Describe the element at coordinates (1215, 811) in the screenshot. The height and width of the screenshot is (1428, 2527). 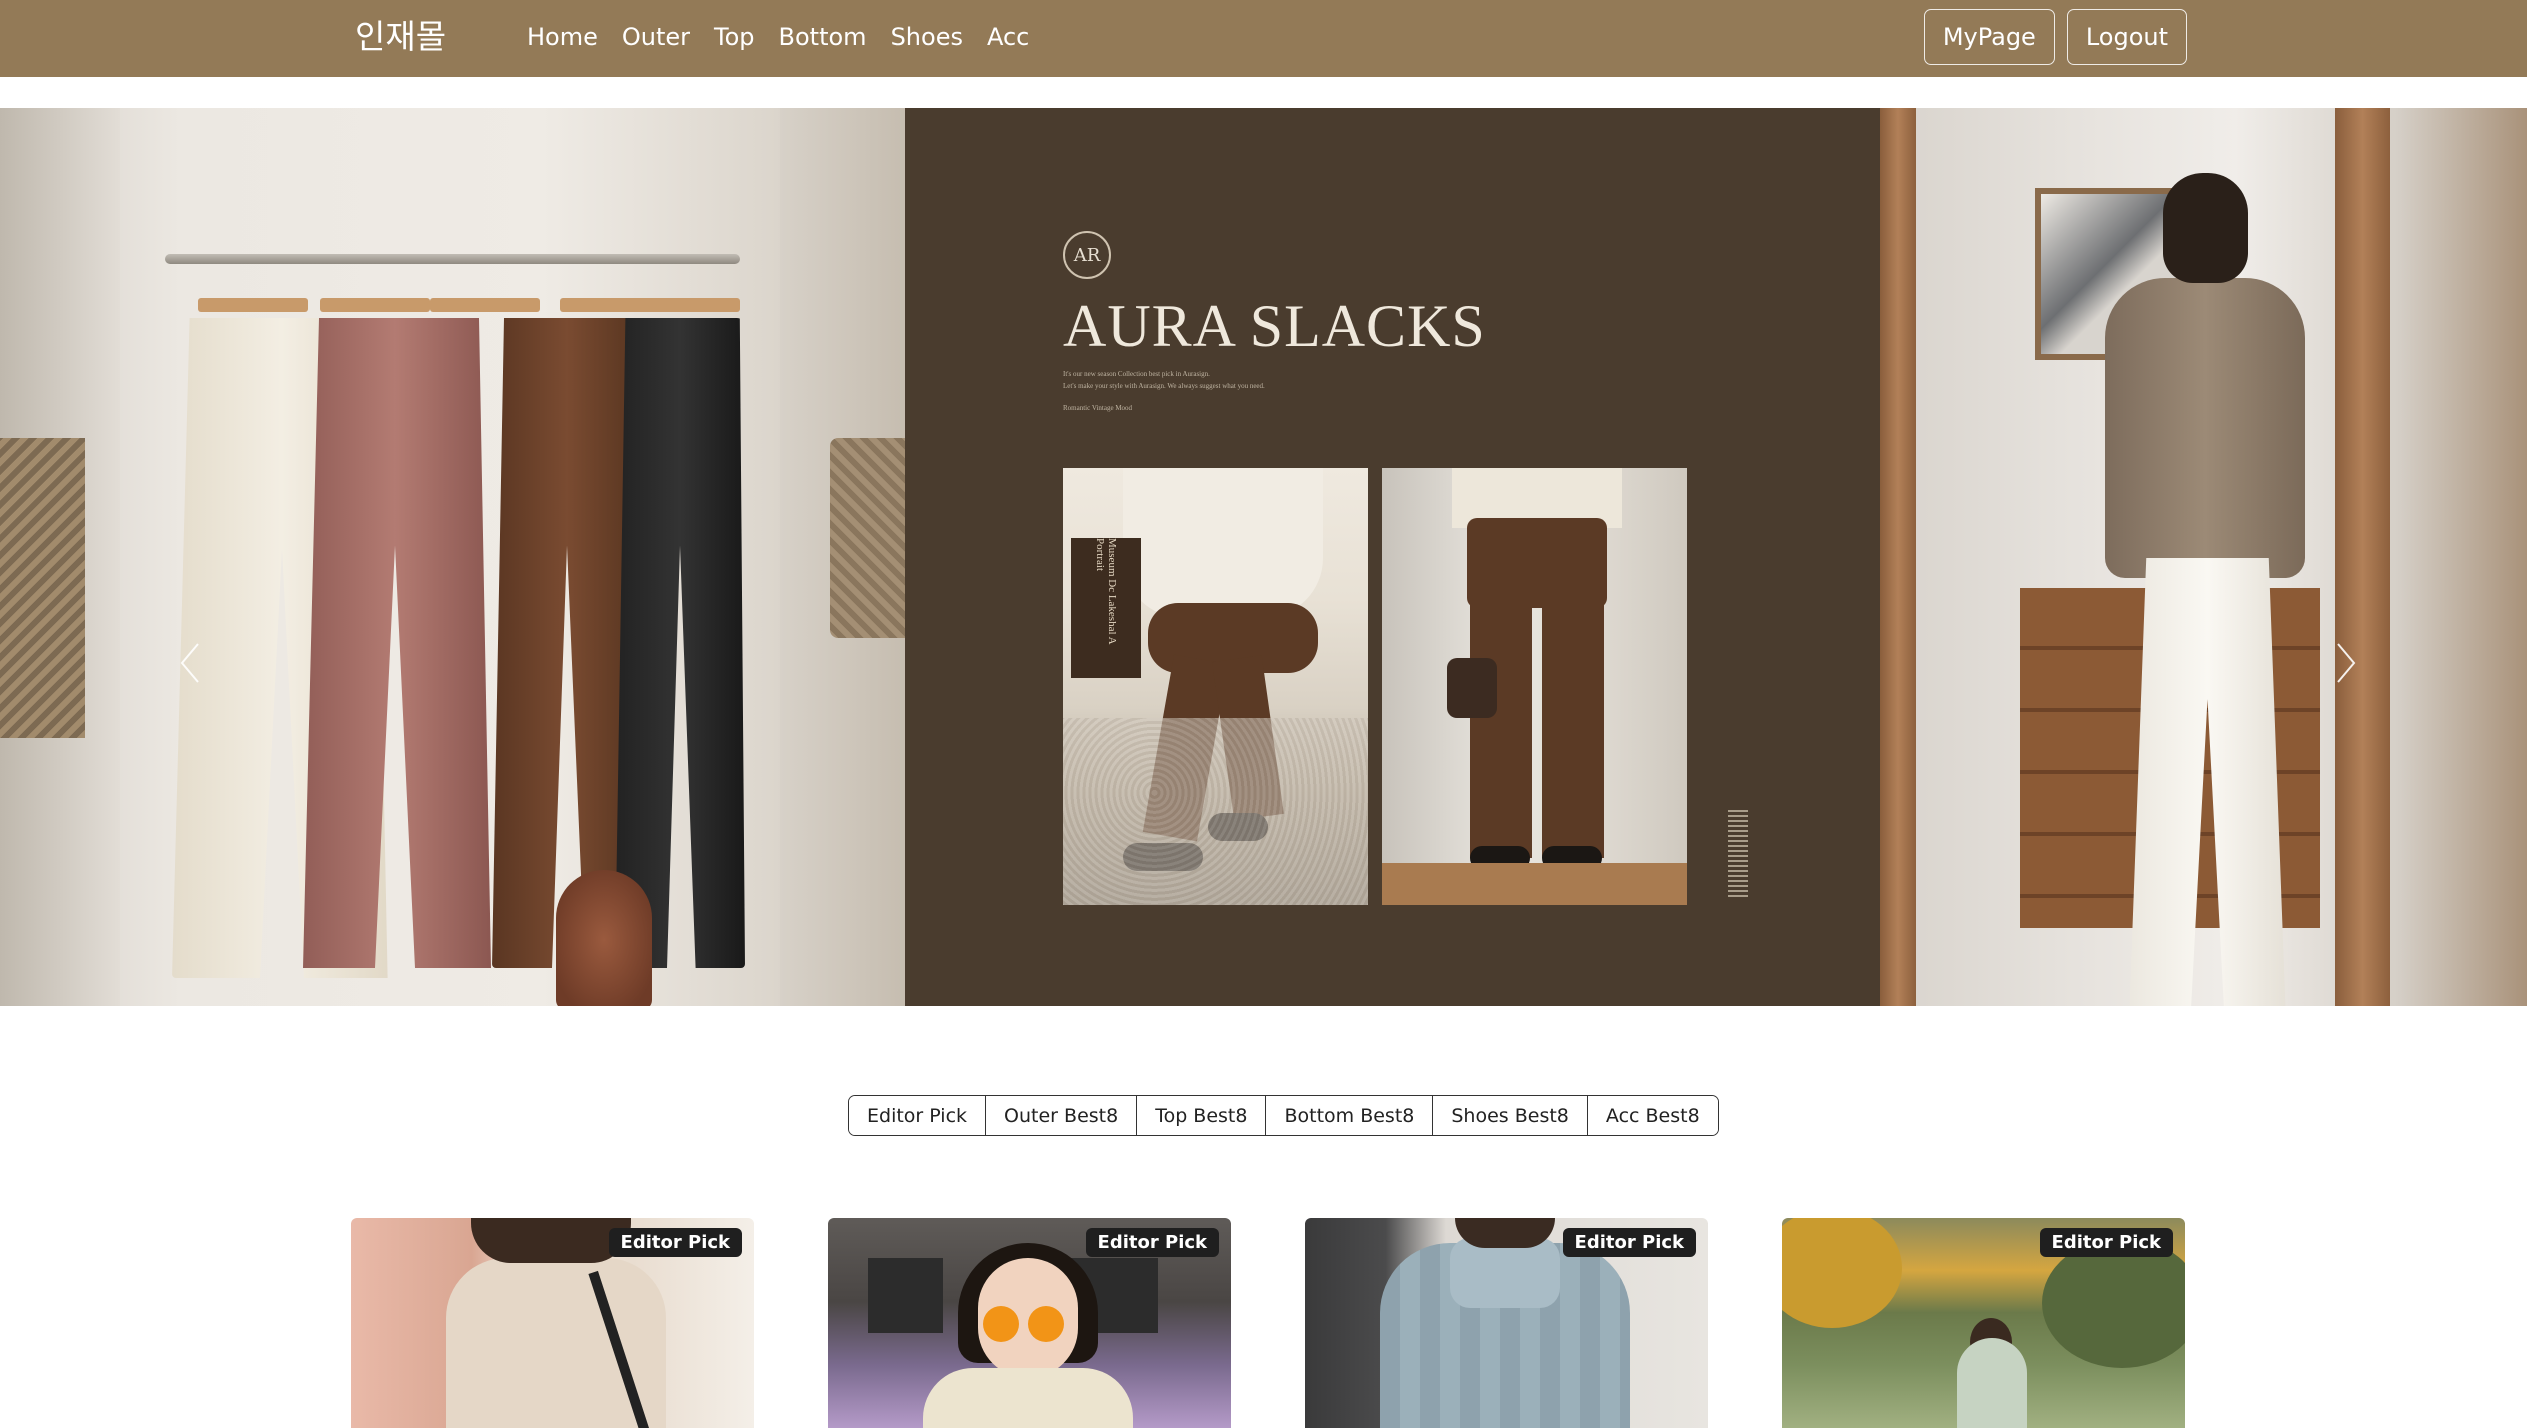
I see `rug` at that location.